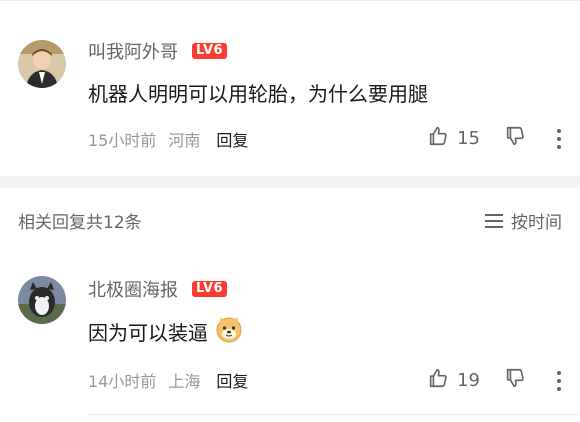  I want to click on dislike-button, so click(515, 380).